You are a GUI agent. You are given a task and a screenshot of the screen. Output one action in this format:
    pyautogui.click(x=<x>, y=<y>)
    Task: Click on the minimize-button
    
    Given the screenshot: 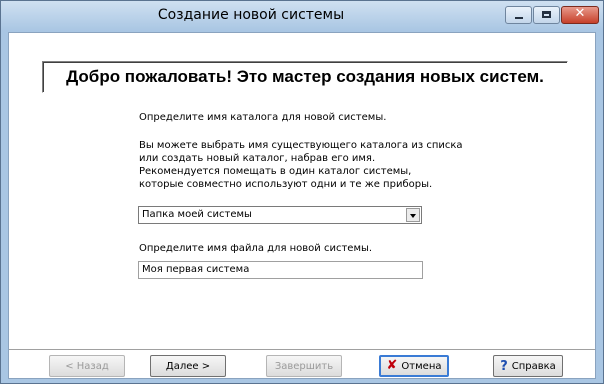 What is the action you would take?
    pyautogui.click(x=518, y=15)
    